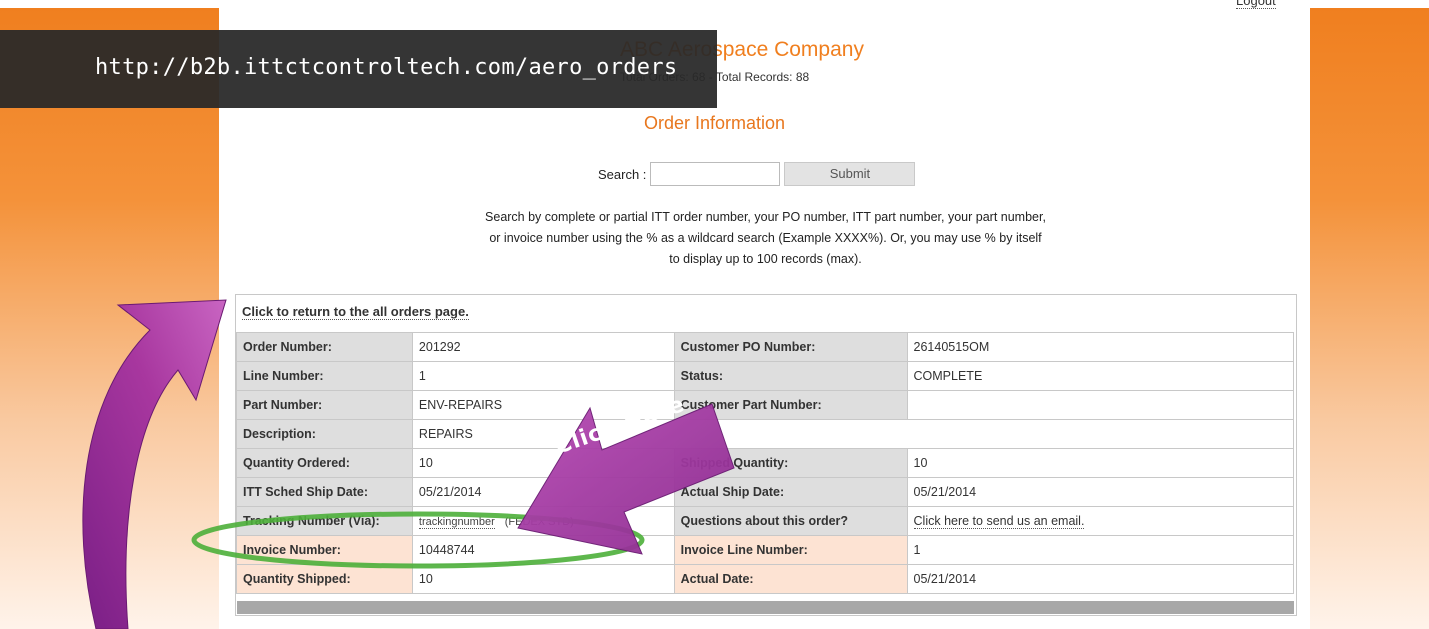  What do you see at coordinates (324, 579) in the screenshot?
I see `quantity-shipped-label: Quantity Shipped:` at bounding box center [324, 579].